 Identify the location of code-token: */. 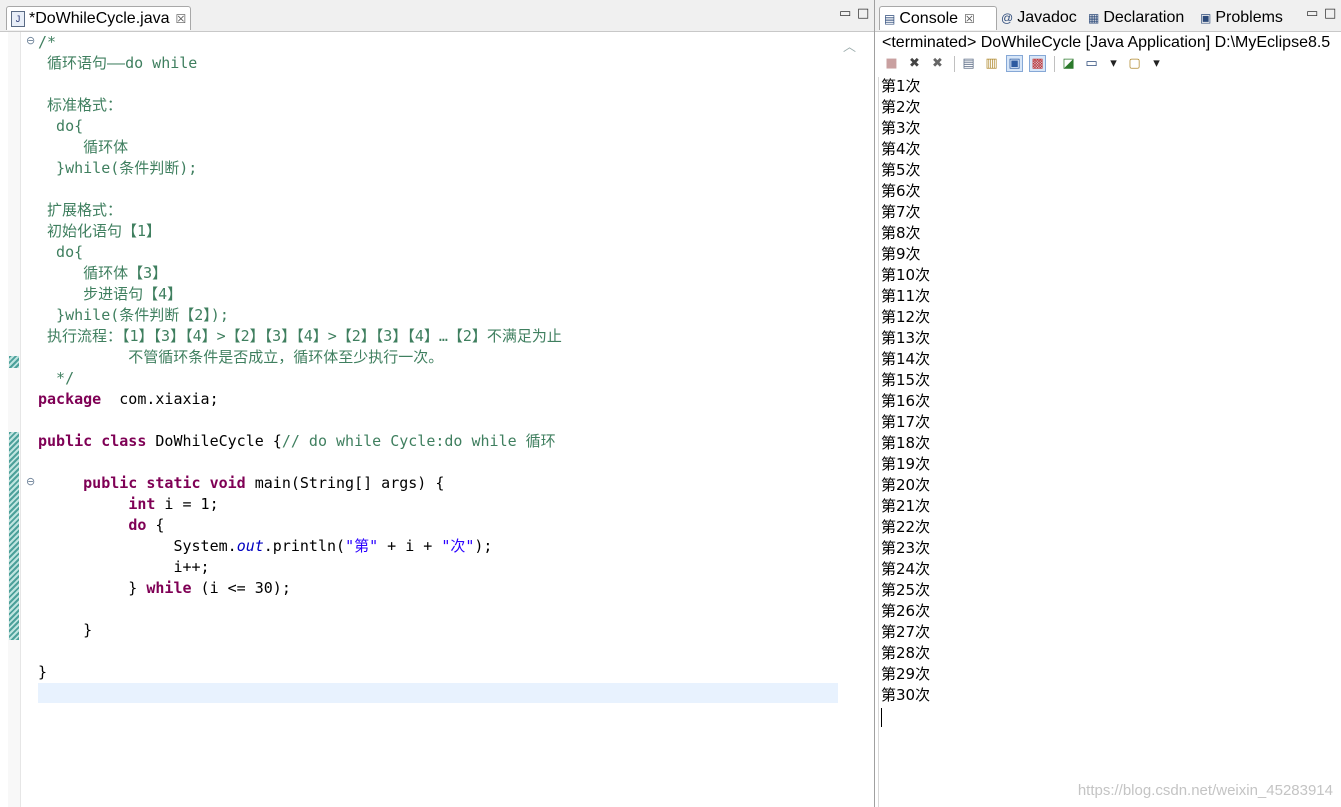
(56, 378).